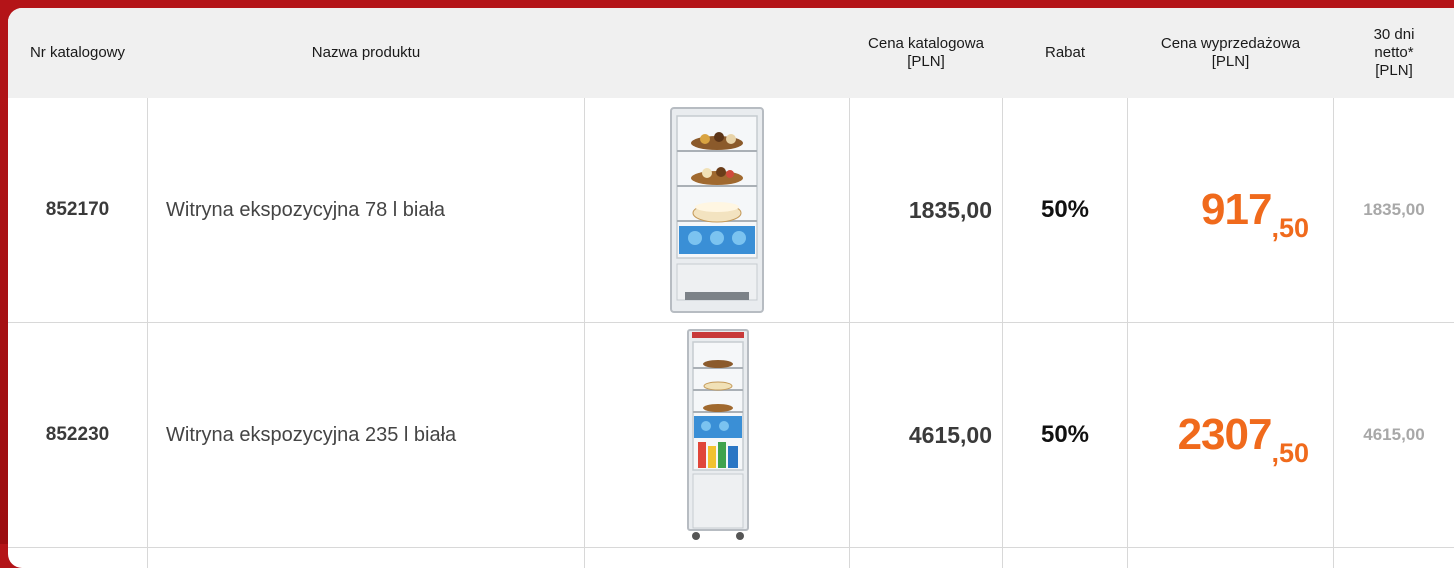  Describe the element at coordinates (950, 209) in the screenshot. I see `list-price: 1835,00` at that location.